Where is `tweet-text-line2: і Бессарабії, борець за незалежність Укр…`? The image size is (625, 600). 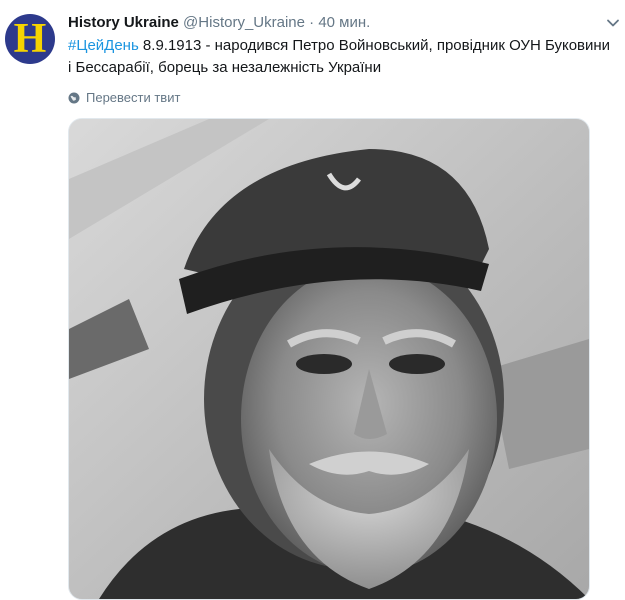
tweet-text-line2: і Бессарабії, борець за незалежність Укр… is located at coordinates (225, 67).